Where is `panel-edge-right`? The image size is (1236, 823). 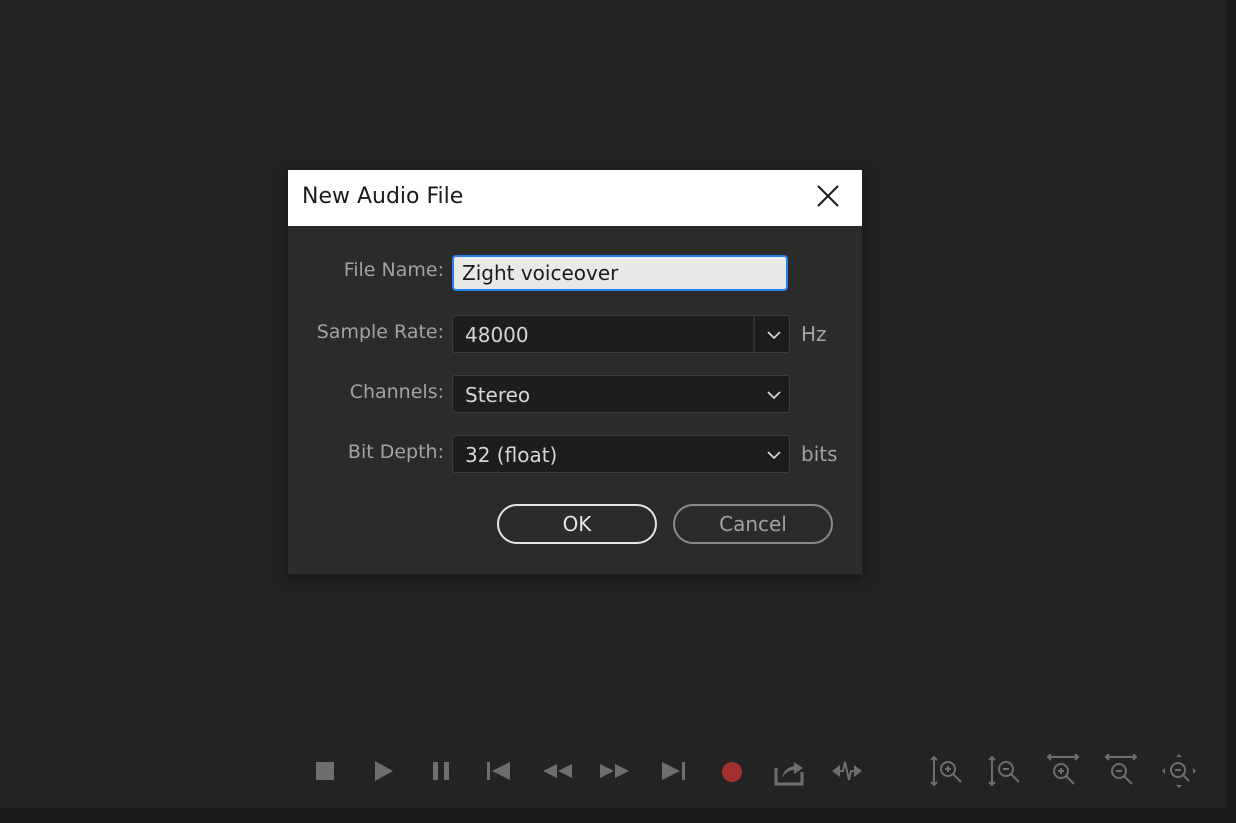
panel-edge-right is located at coordinates (1231, 411).